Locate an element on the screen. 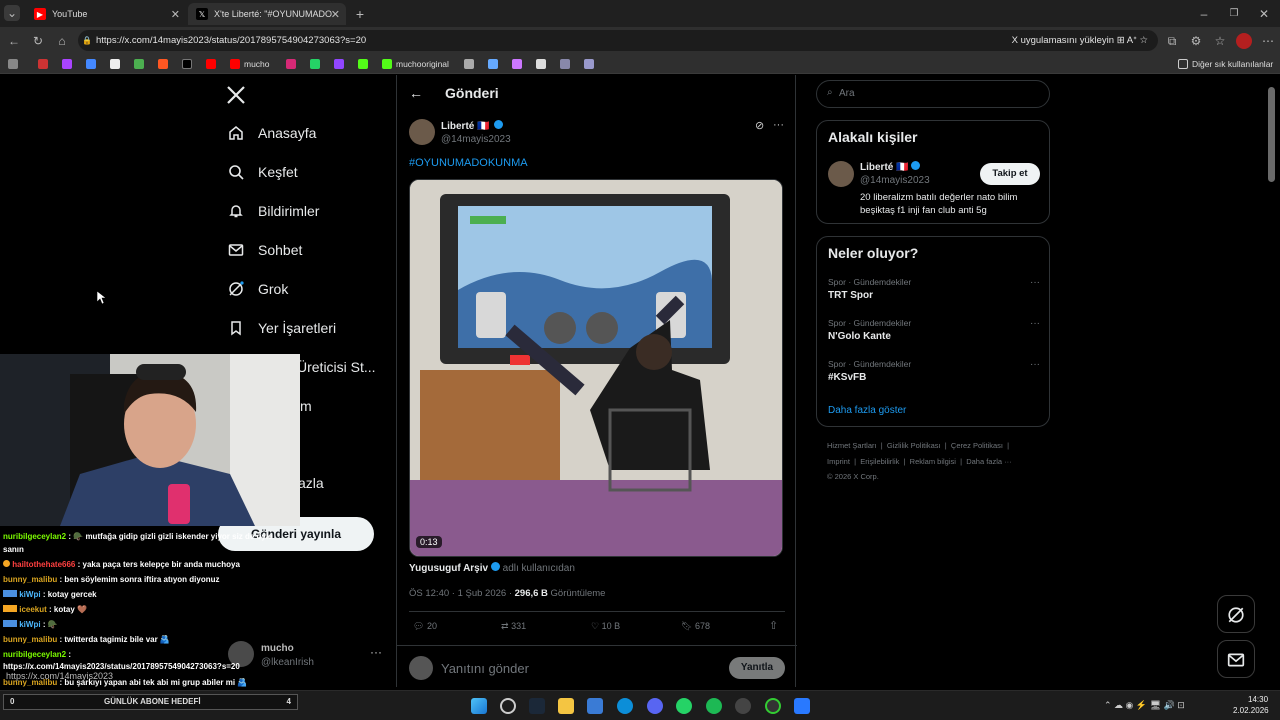  file-explorer-icon is located at coordinates (566, 706).